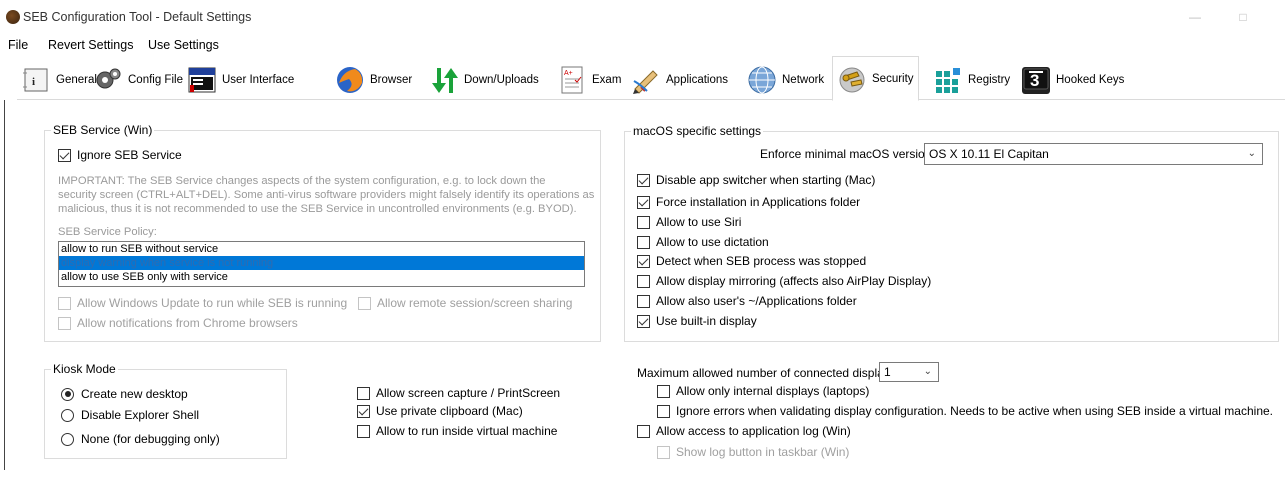  I want to click on tab-applications: Applications, so click(679, 79).